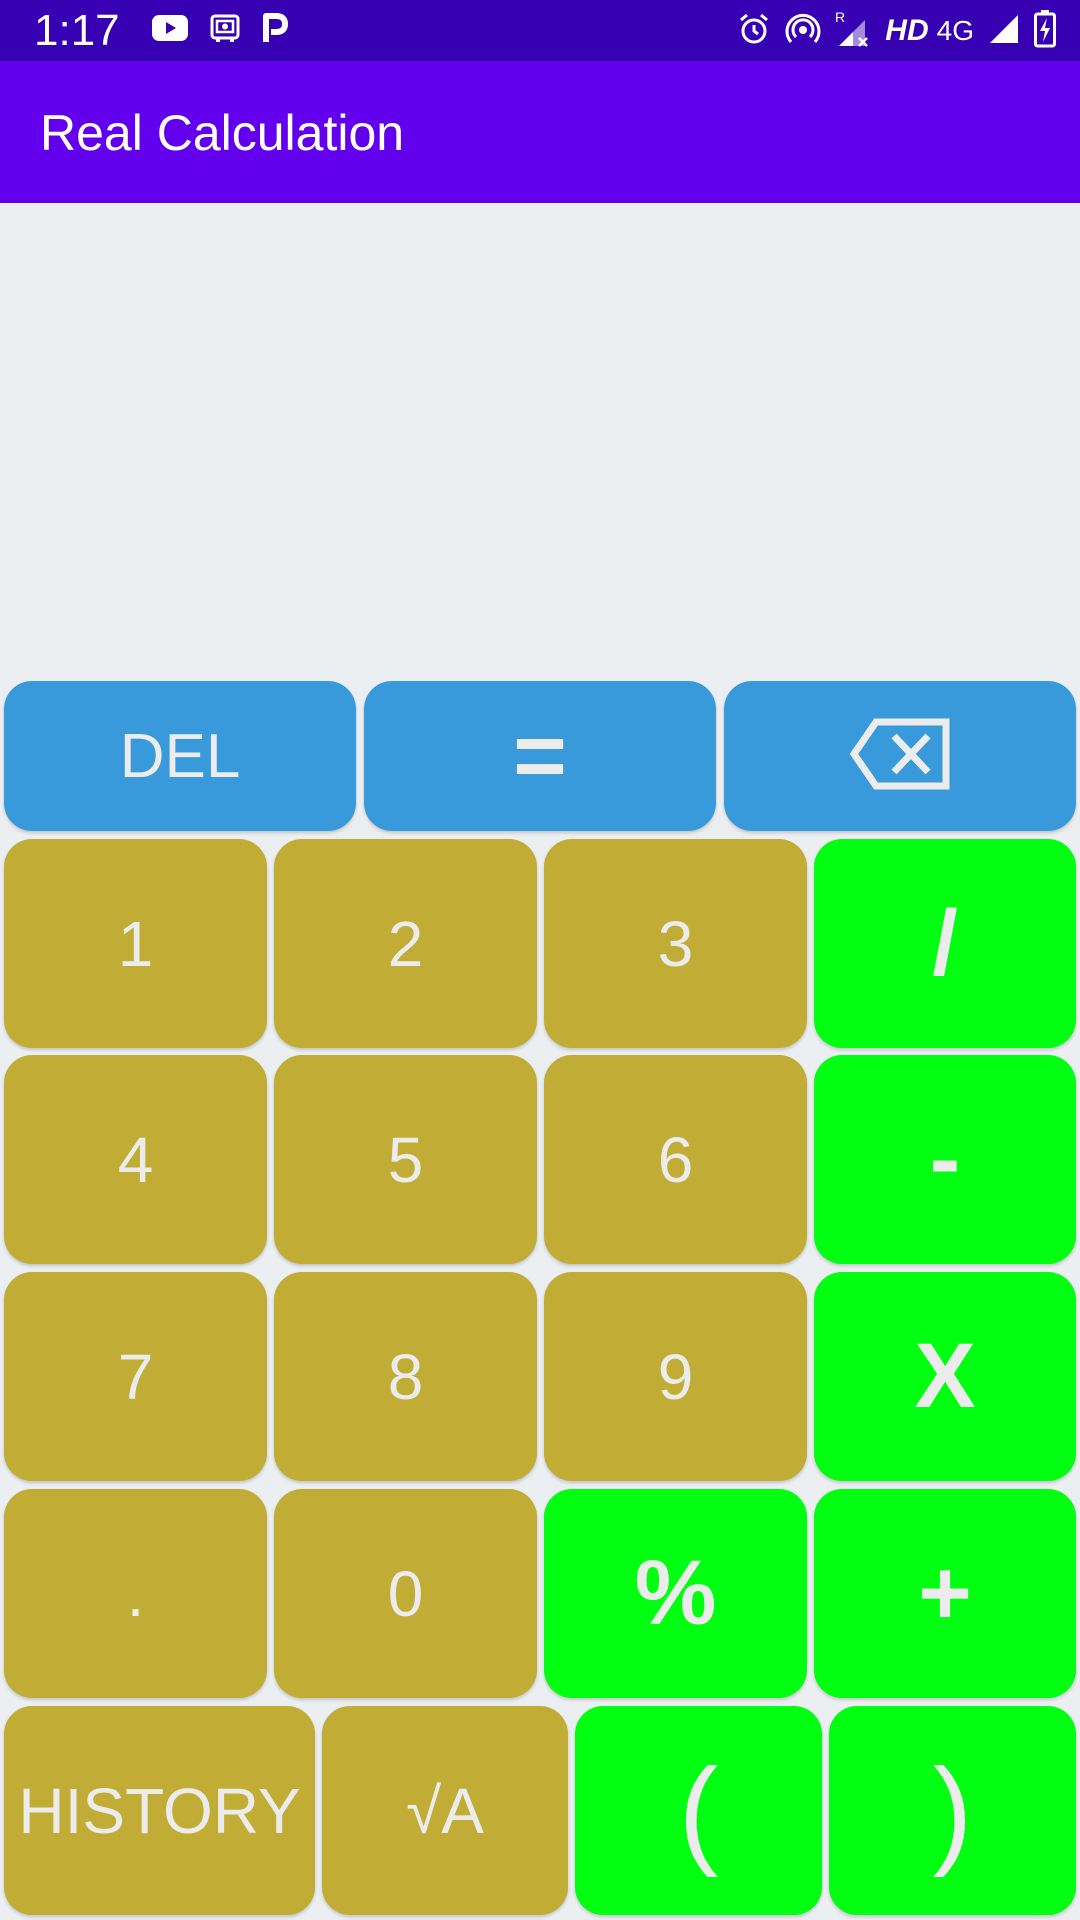  Describe the element at coordinates (405, 1593) in the screenshot. I see `key-0: 0` at that location.